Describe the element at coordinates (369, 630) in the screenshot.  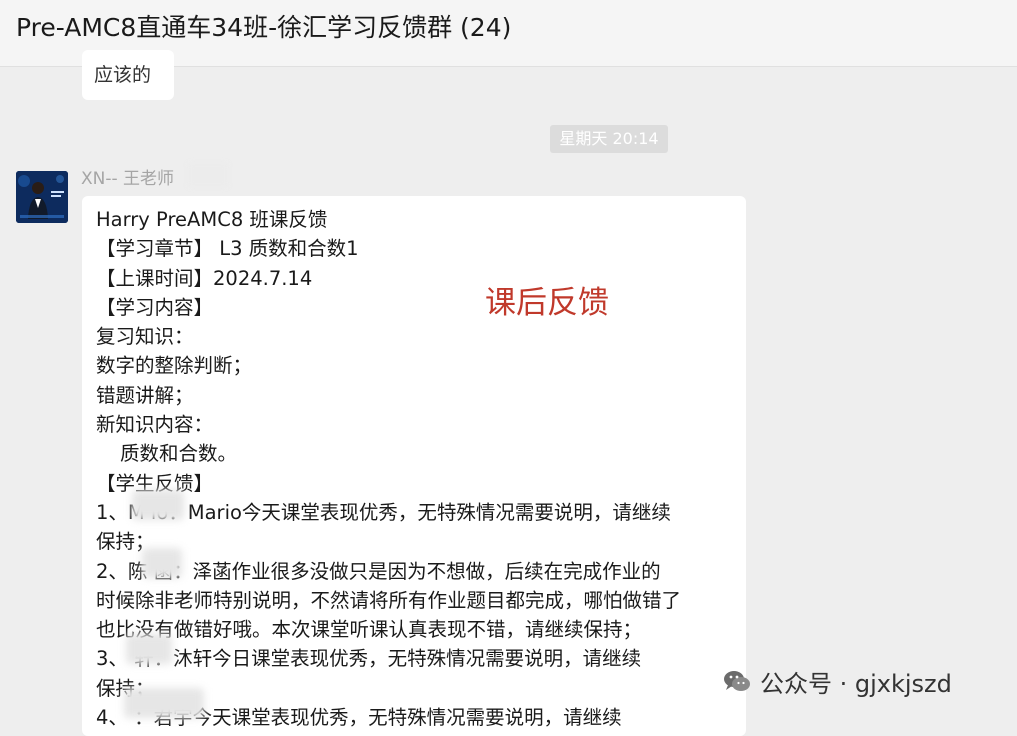
I see `message-line: 也比没有做错好哦。本次课堂听课认真表现不错，请继续保持；` at that location.